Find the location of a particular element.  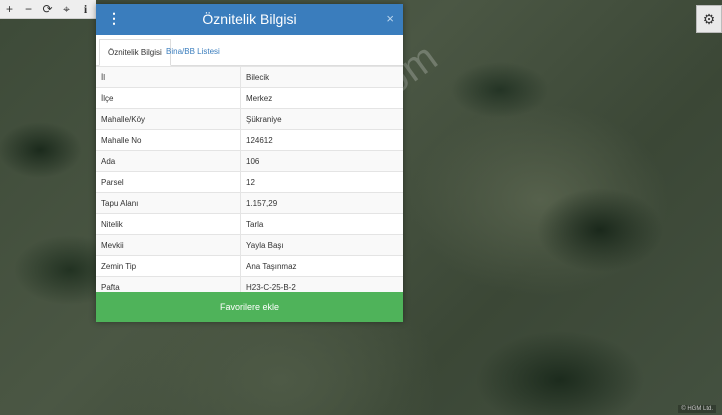

row-key: İl is located at coordinates (168, 77).